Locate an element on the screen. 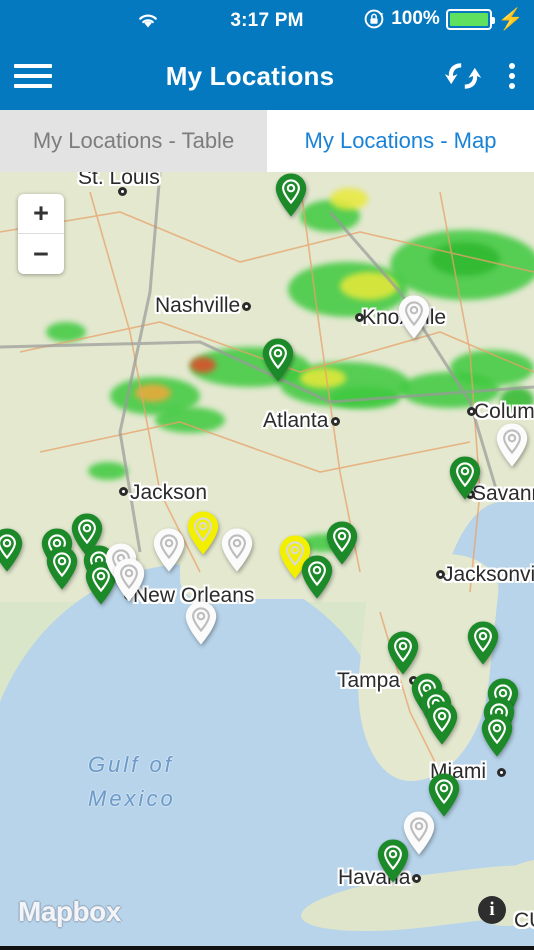 This screenshot has height=950, width=534. status-time: 3:17 PM is located at coordinates (267, 20).